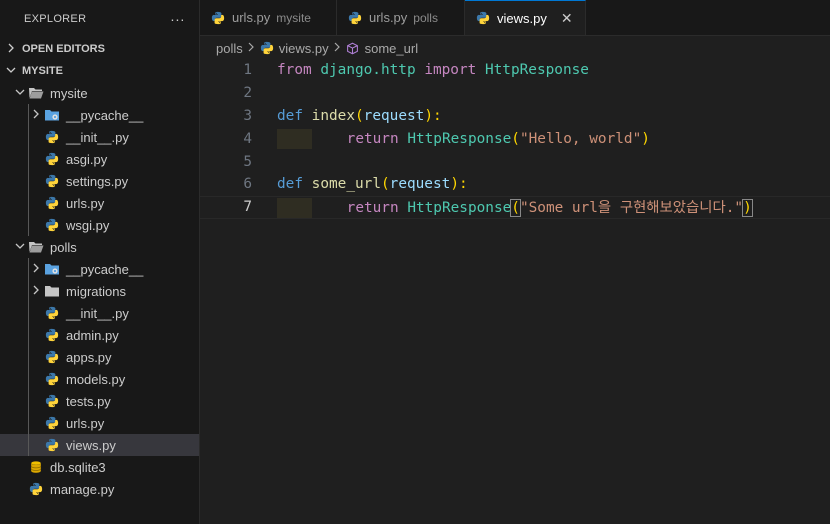  I want to click on tab-urls-polls: urls.py polls, so click(401, 17).